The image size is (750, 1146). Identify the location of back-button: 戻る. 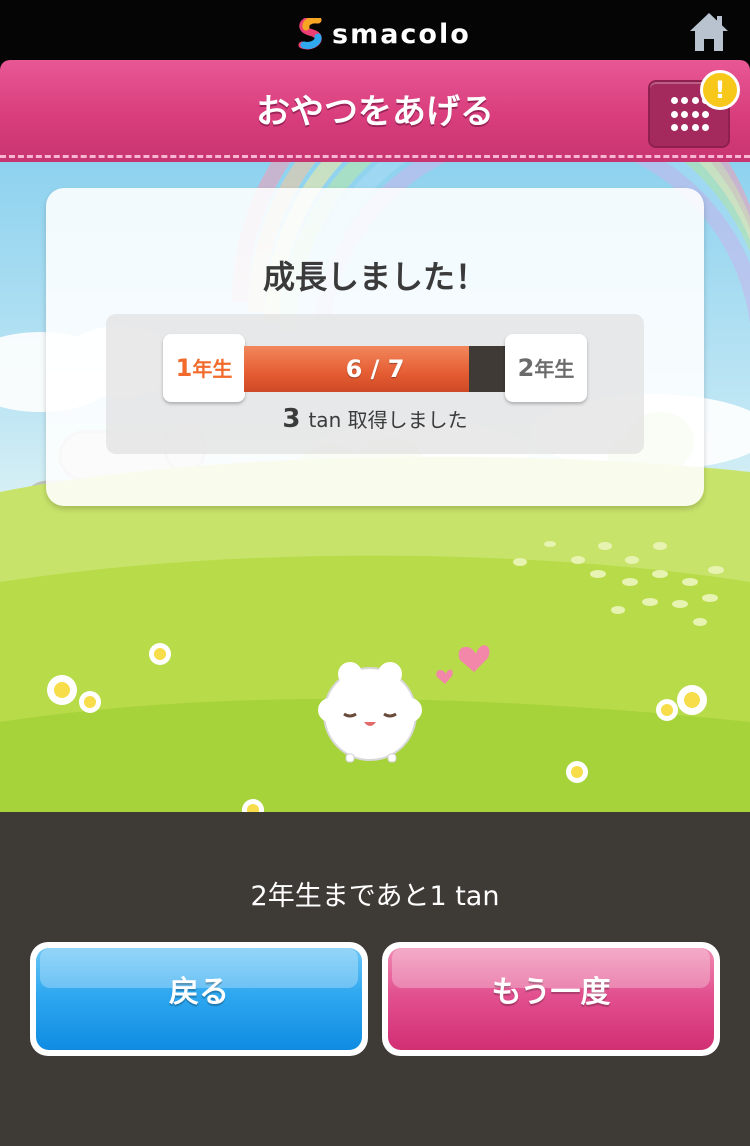
(199, 999).